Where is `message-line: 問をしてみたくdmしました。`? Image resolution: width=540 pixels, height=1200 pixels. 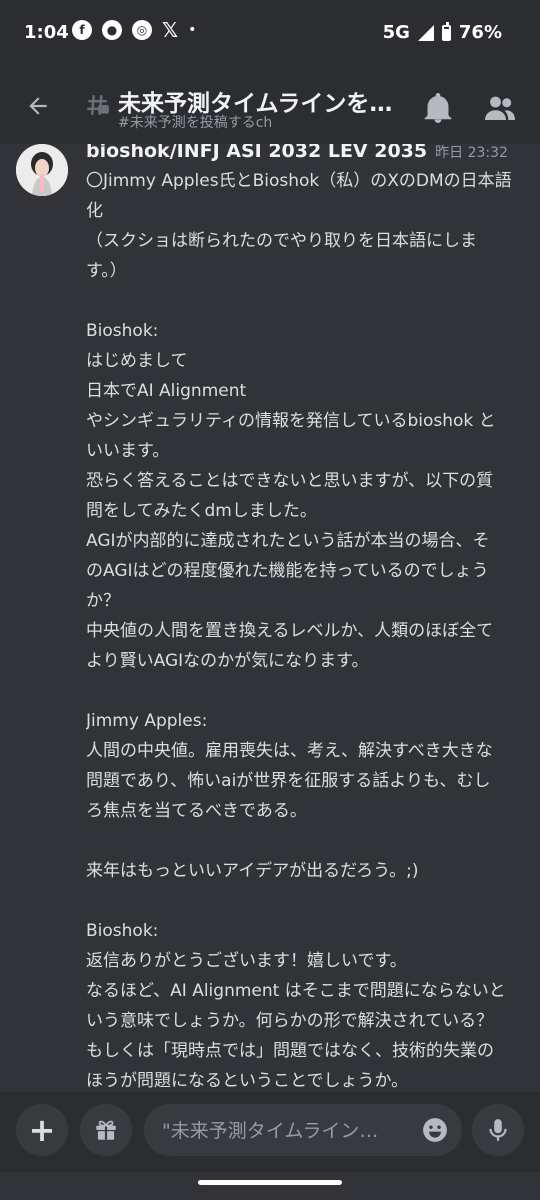 message-line: 問をしてみたくdmしました。 is located at coordinates (201, 511).